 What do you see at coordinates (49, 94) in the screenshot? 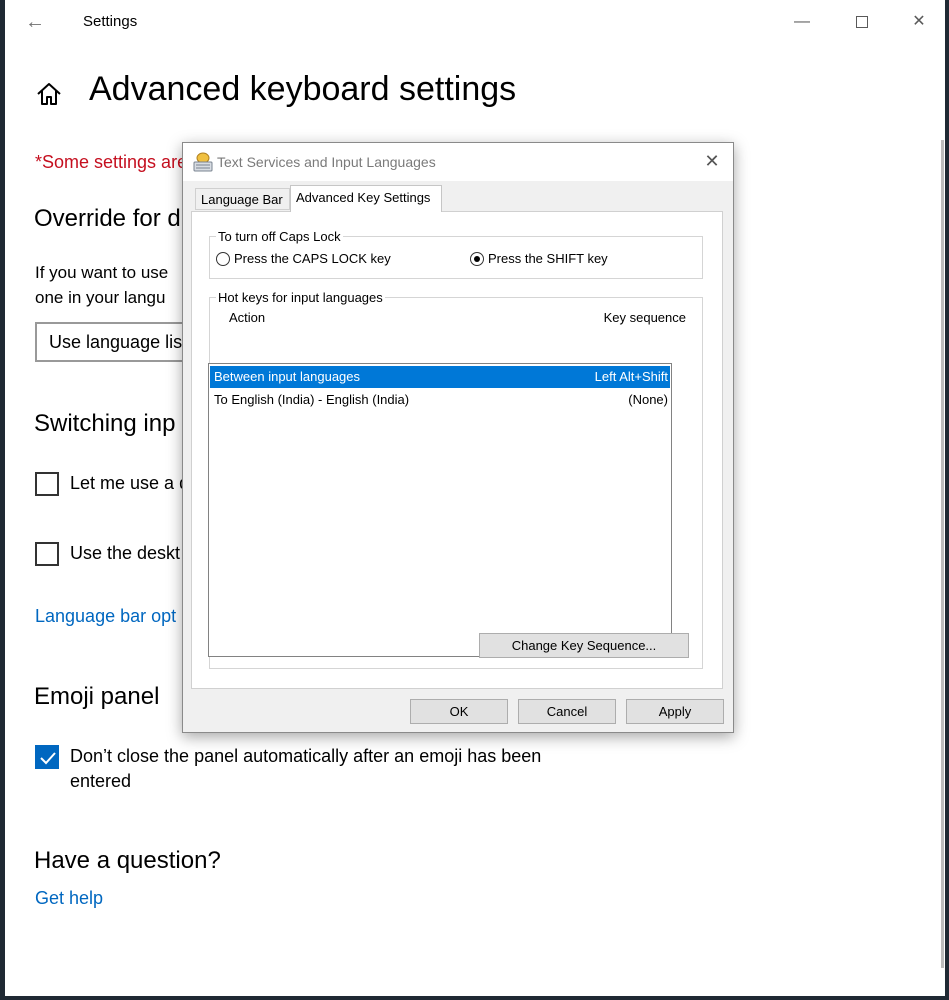
I see `home-icon` at bounding box center [49, 94].